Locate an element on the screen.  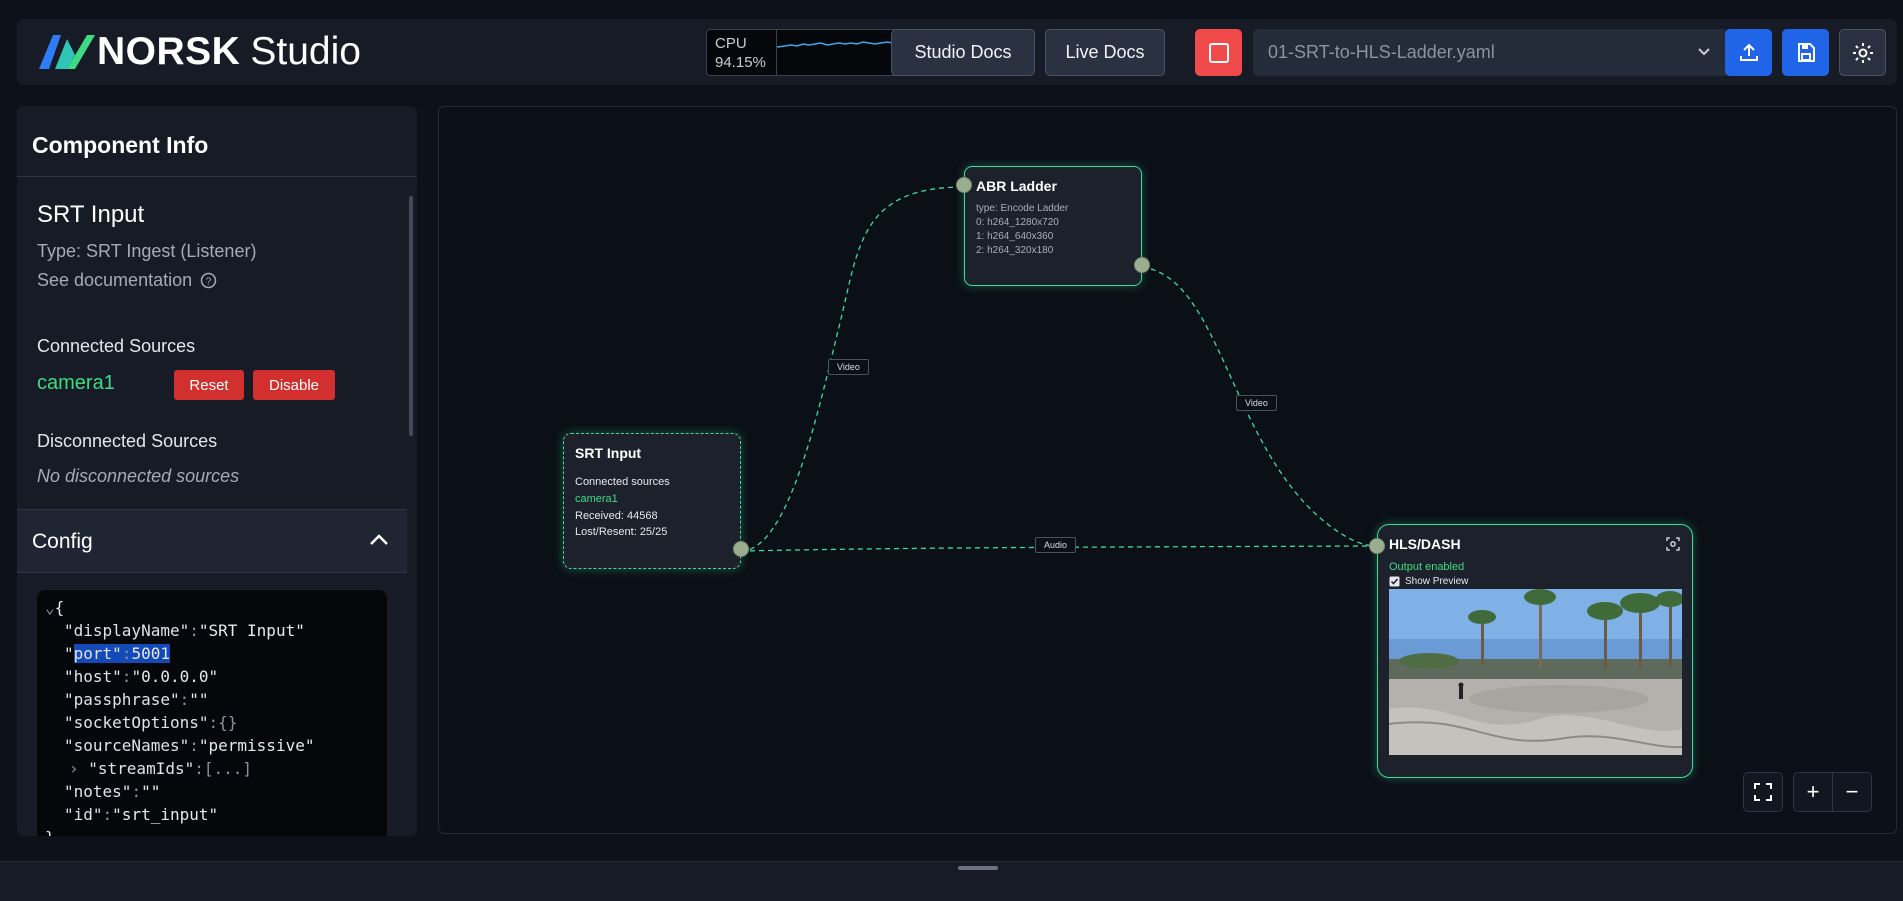
collapse-chevron-icon: ⌄ is located at coordinates (50, 607).